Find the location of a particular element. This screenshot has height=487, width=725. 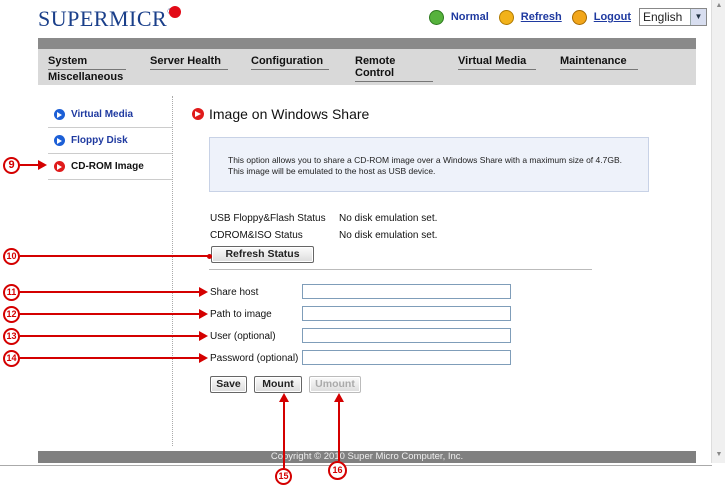

scroll-up-icon: ▲ is located at coordinates (719, 7).